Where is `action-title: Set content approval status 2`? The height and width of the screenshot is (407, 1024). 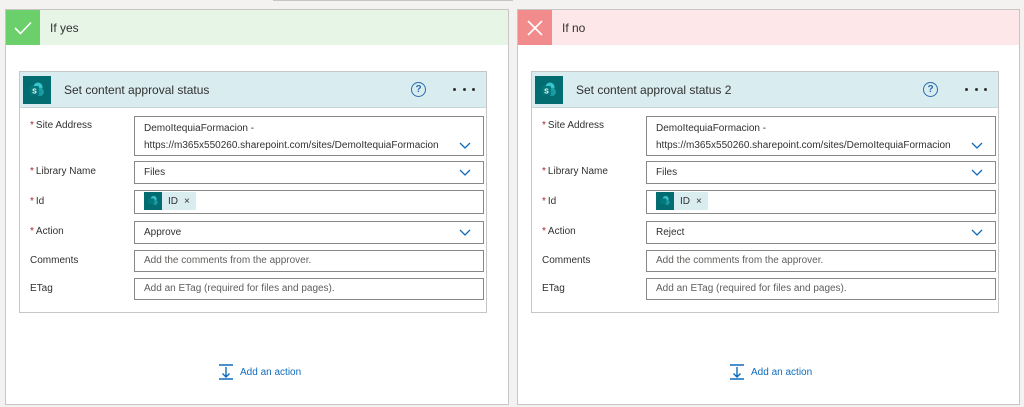
action-title: Set content approval status 2 is located at coordinates (654, 89).